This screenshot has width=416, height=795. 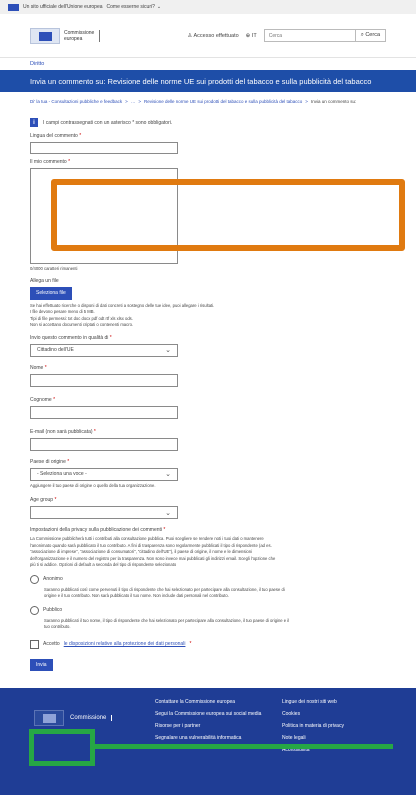 I want to click on language-select, so click(x=104, y=148).